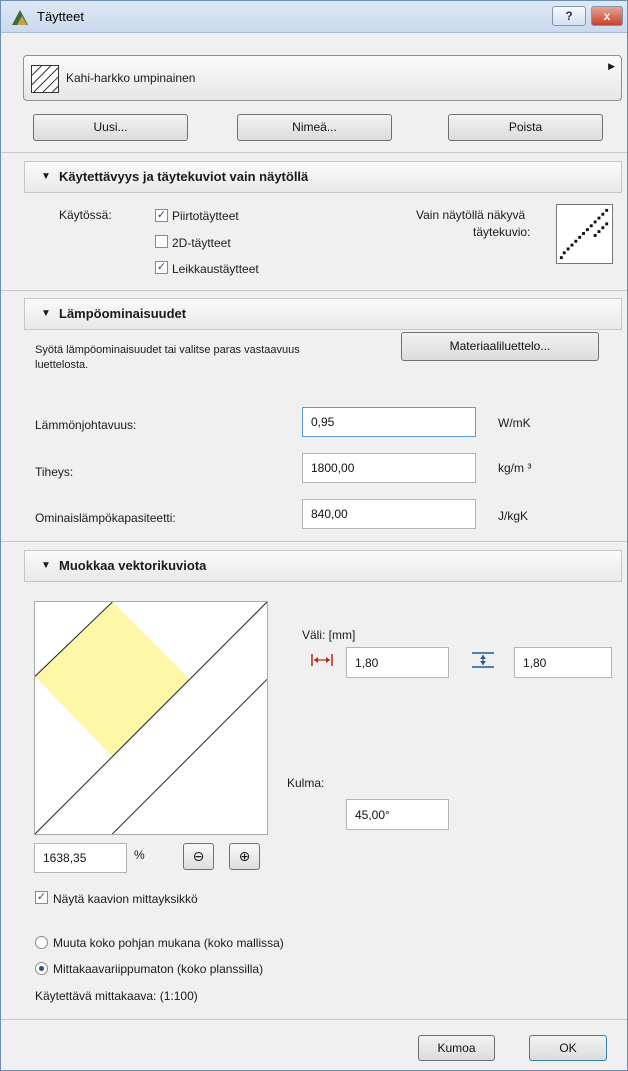  What do you see at coordinates (205, 216) in the screenshot?
I see `drafting-fills-label: Piirtotäytteet` at bounding box center [205, 216].